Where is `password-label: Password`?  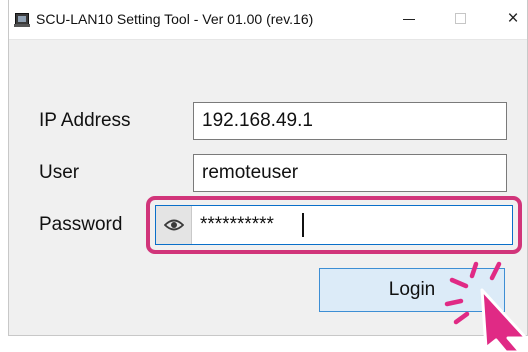 password-label: Password is located at coordinates (81, 224).